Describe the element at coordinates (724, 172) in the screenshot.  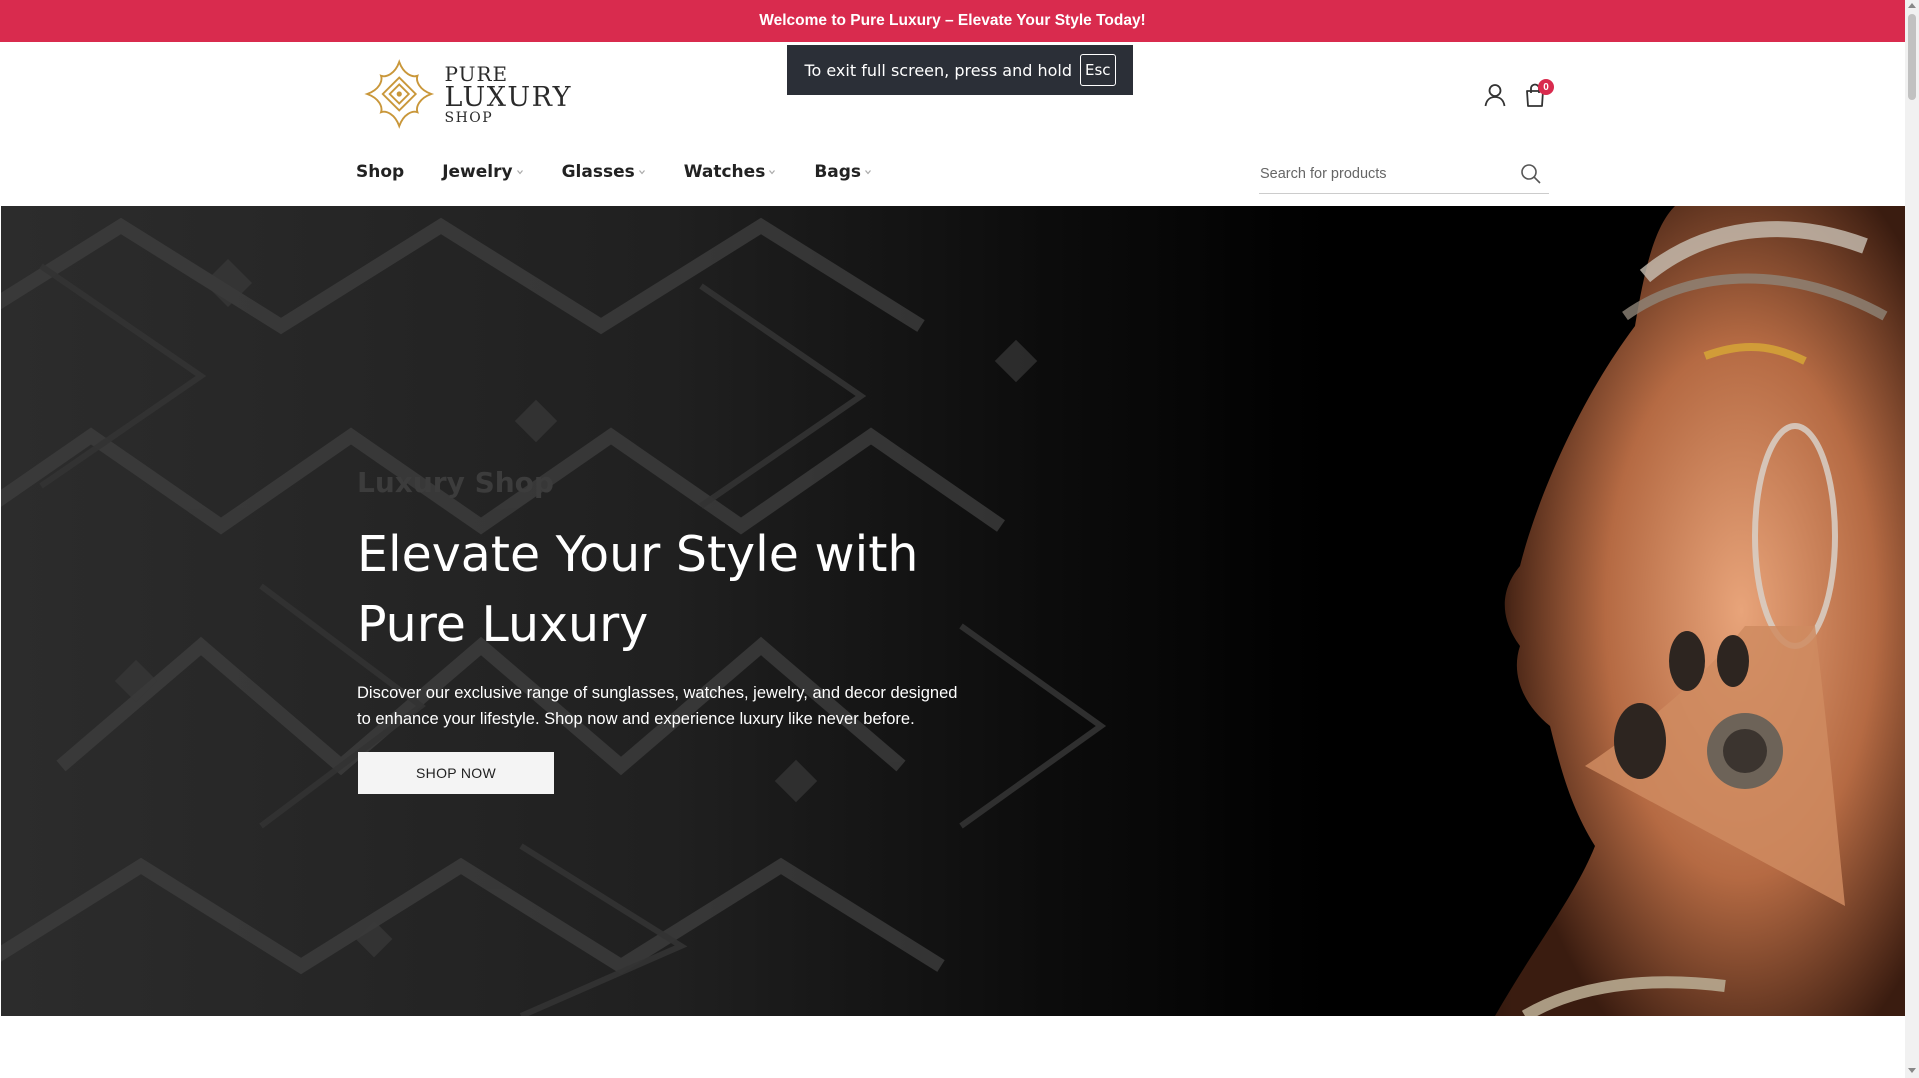
I see `nav-label: Watches` at that location.